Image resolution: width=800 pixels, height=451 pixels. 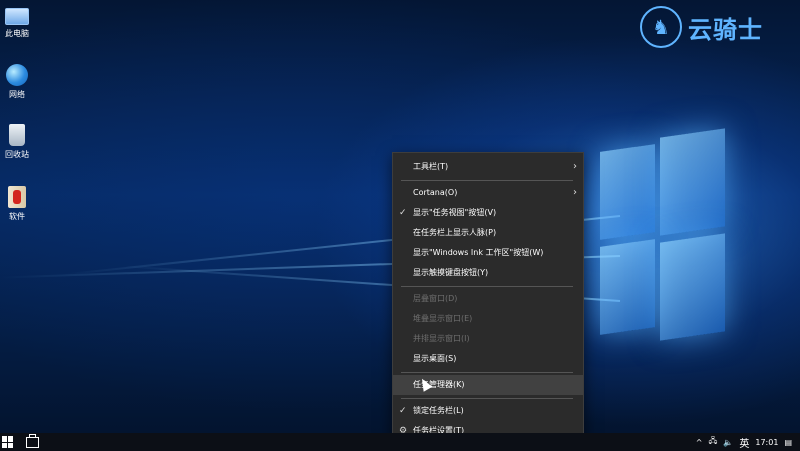 I want to click on menu-item-toolbars: 工具栏(T) ›, so click(x=488, y=167).